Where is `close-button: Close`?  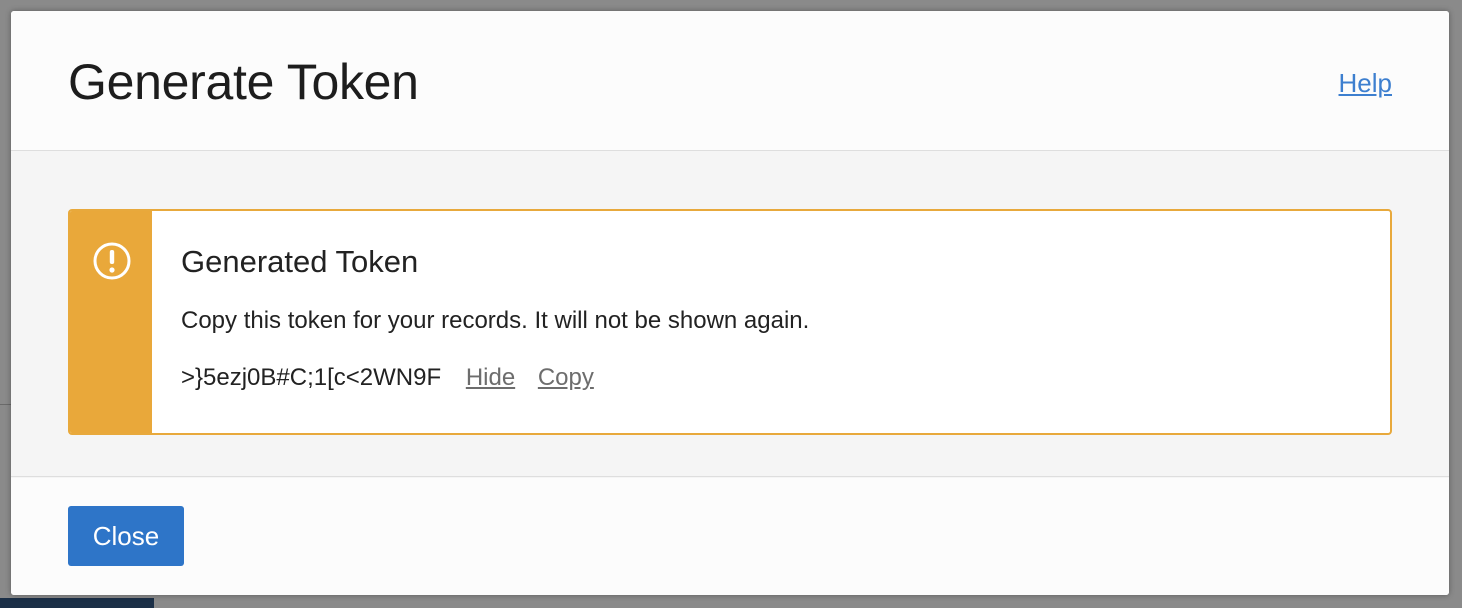
close-button: Close is located at coordinates (126, 536).